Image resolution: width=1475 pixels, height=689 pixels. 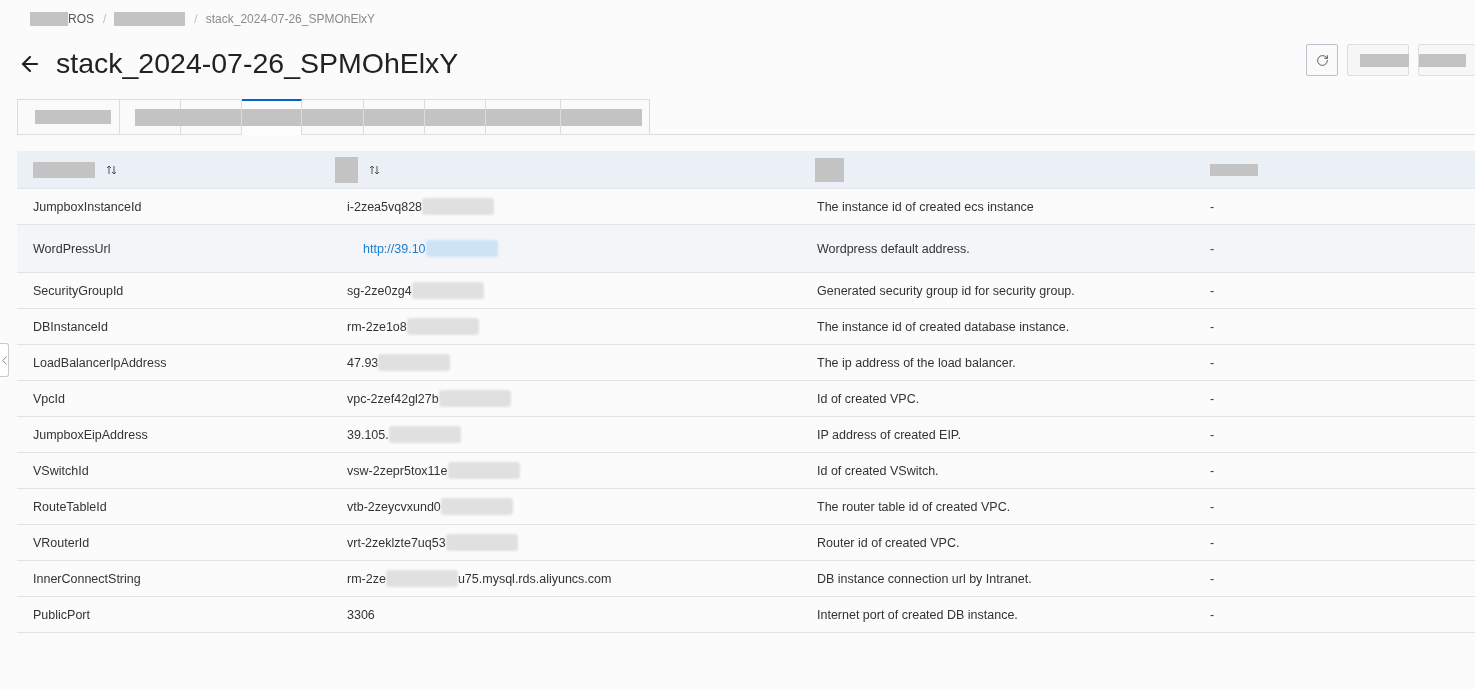 I want to click on output-description: Id of created VSwitch., so click(x=878, y=470).